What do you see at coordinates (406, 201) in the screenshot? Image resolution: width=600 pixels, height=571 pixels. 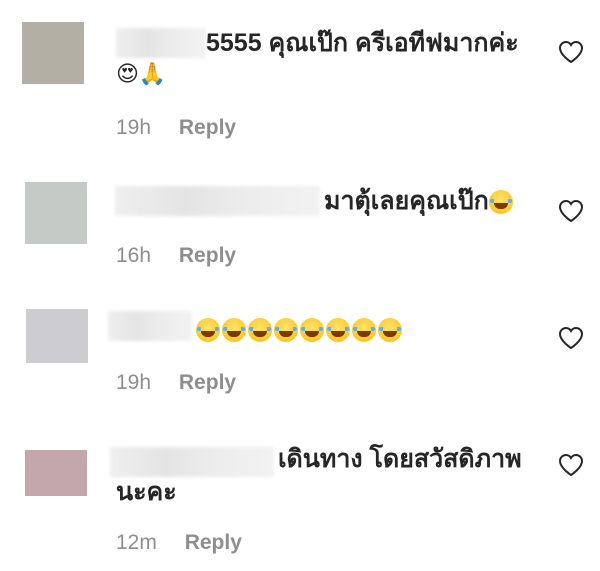 I see `comment-text-content: มาตุ้เลยคุณเป๊ก` at bounding box center [406, 201].